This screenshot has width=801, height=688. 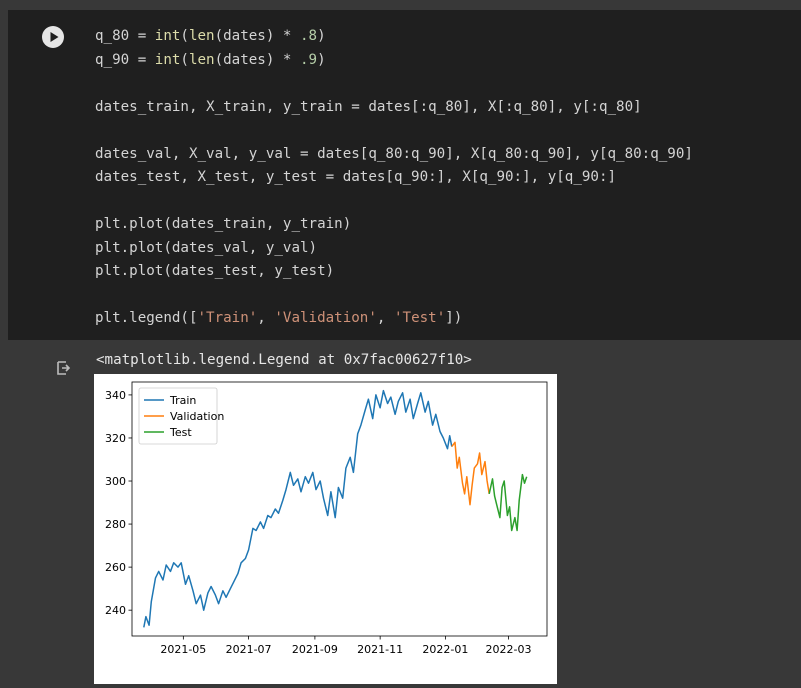 I want to click on y-tick-label: 280, so click(x=115, y=524).